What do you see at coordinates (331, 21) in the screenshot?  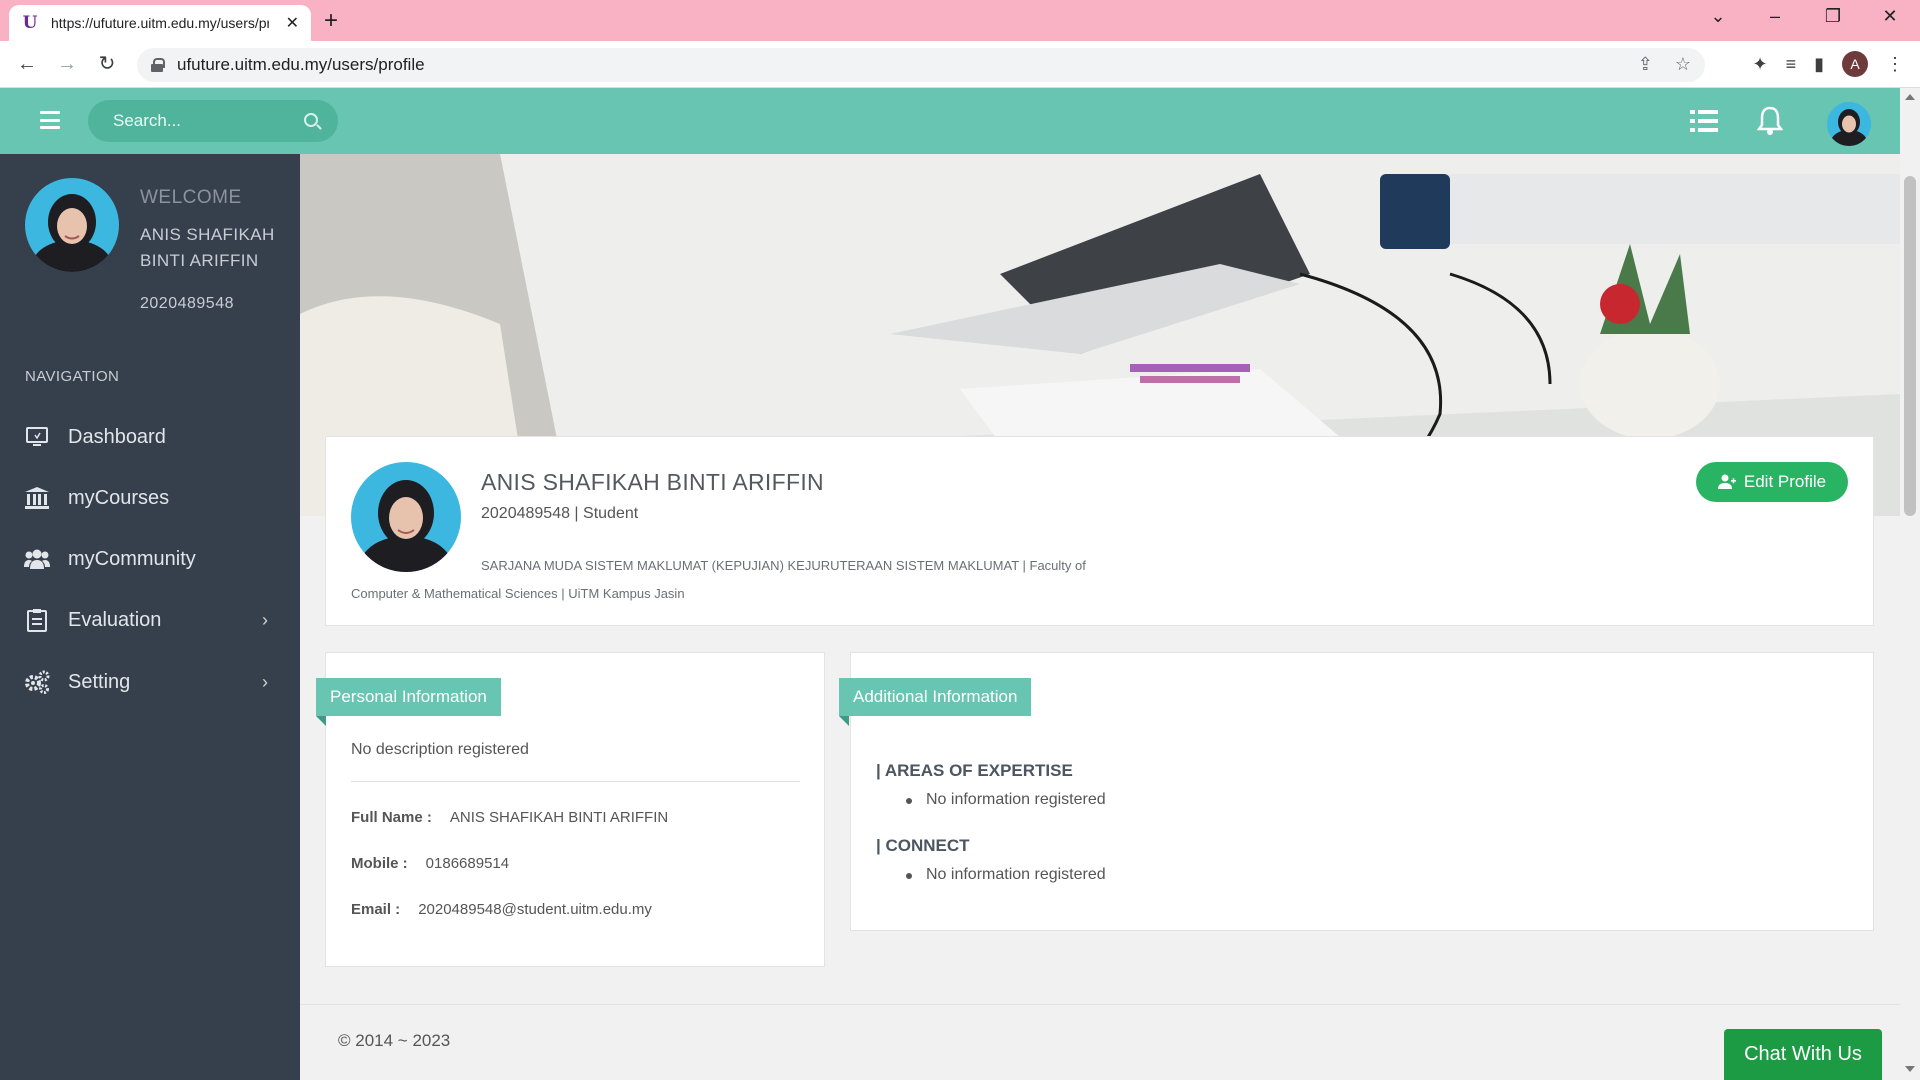 I see `new-tab-icon: +` at bounding box center [331, 21].